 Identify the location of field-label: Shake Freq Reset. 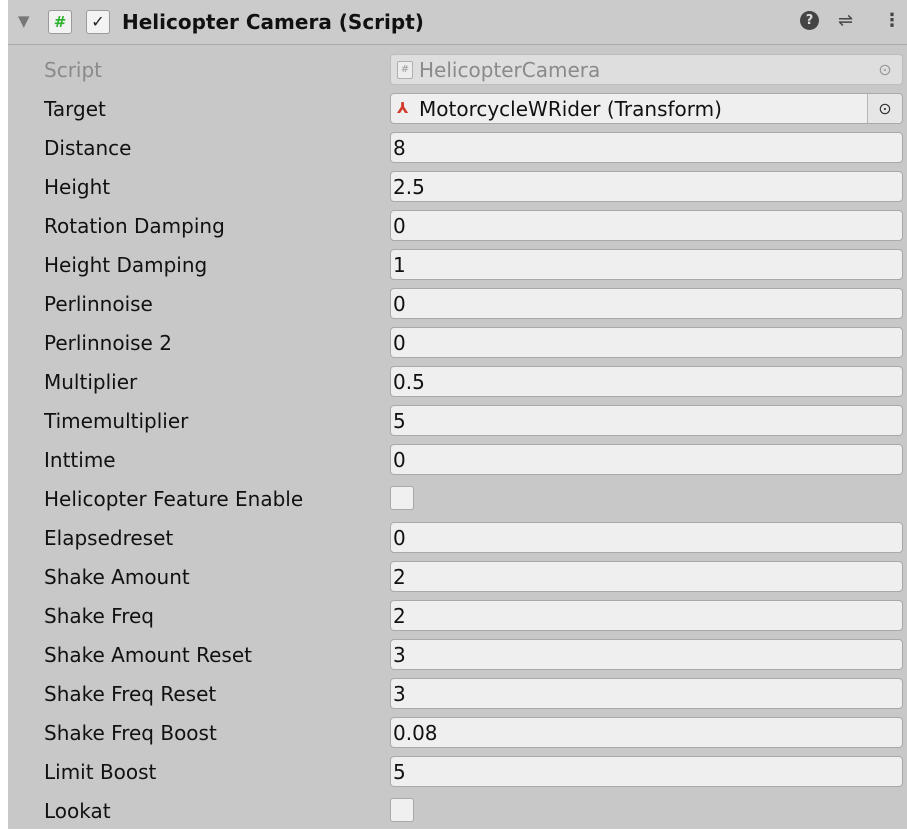
(130, 694).